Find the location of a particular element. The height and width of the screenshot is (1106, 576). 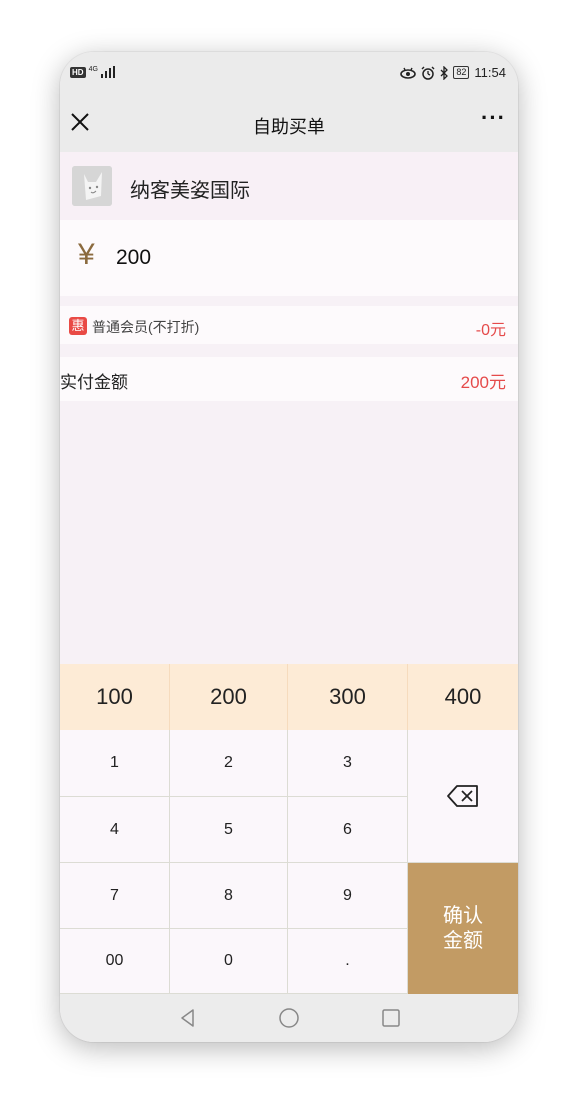

status-bar: HD 4G 82 11:54 is located at coordinates (289, 74).